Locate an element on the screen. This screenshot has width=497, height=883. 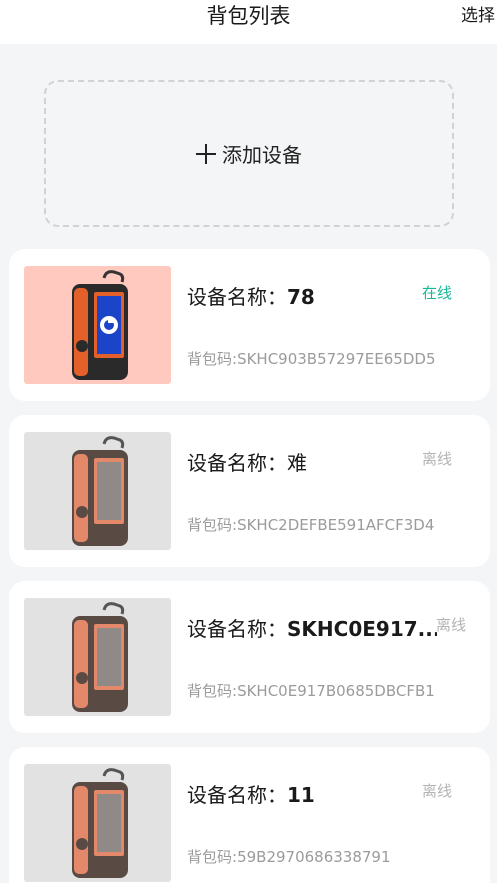
top-bar: 背包列表 选择 is located at coordinates (248, 22).